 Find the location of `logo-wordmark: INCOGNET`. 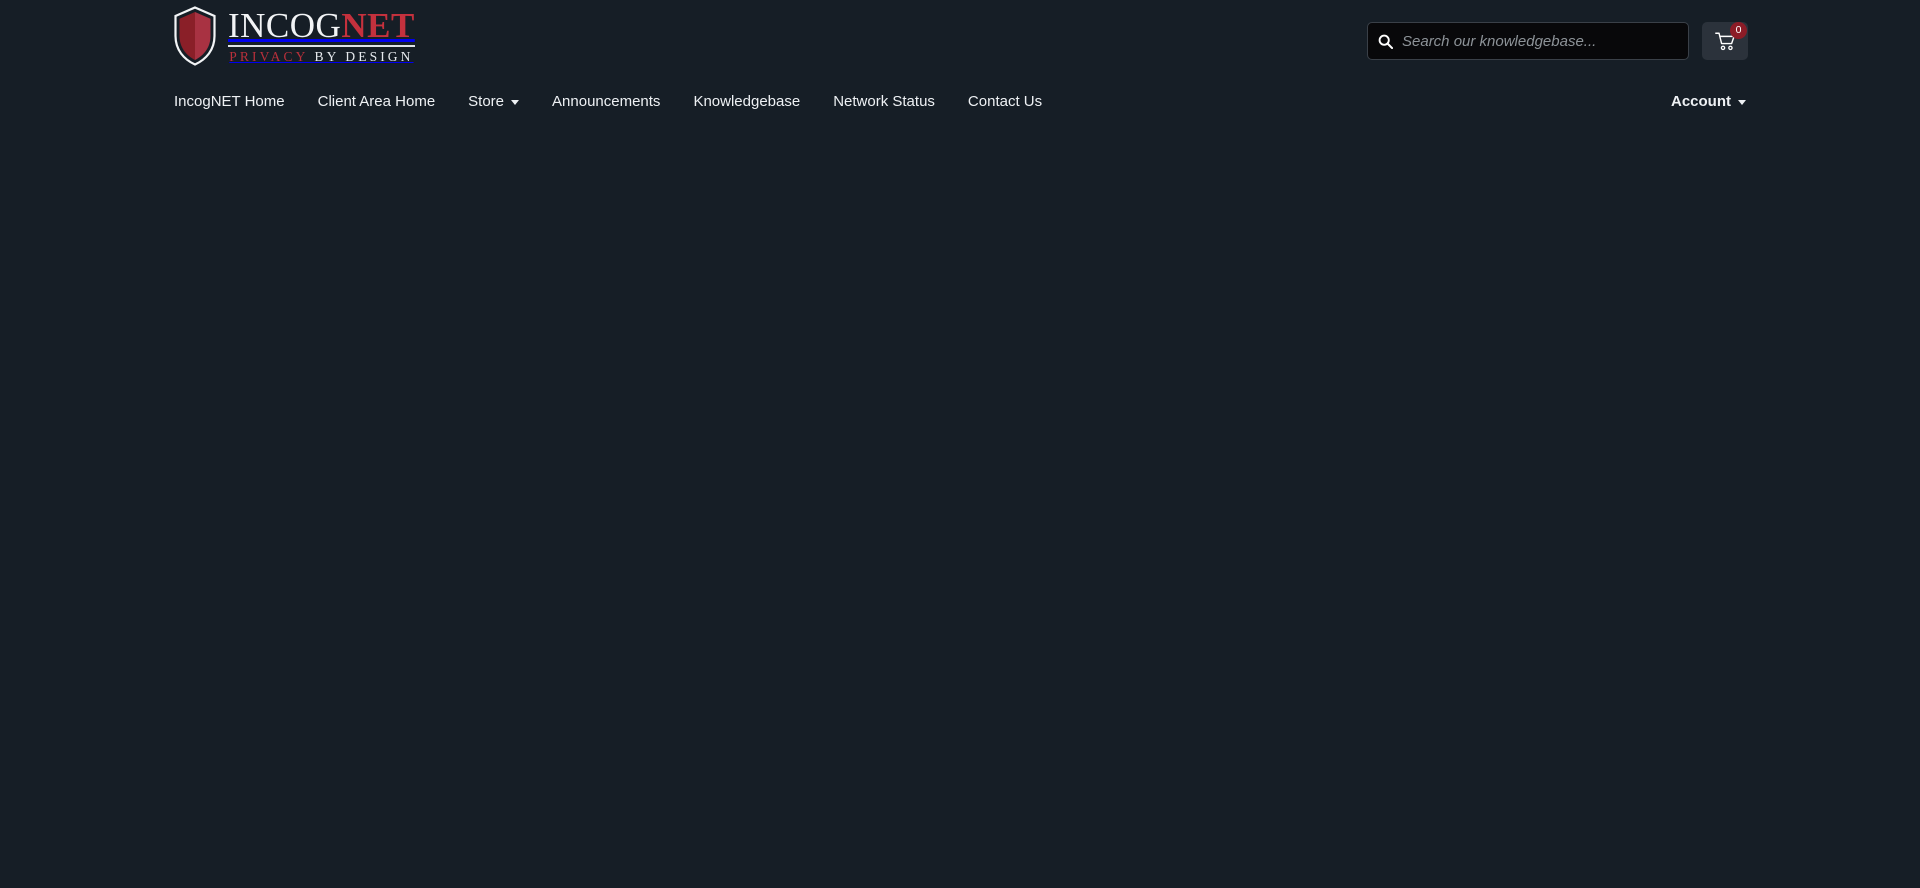

logo-wordmark: INCOGNET is located at coordinates (321, 26).